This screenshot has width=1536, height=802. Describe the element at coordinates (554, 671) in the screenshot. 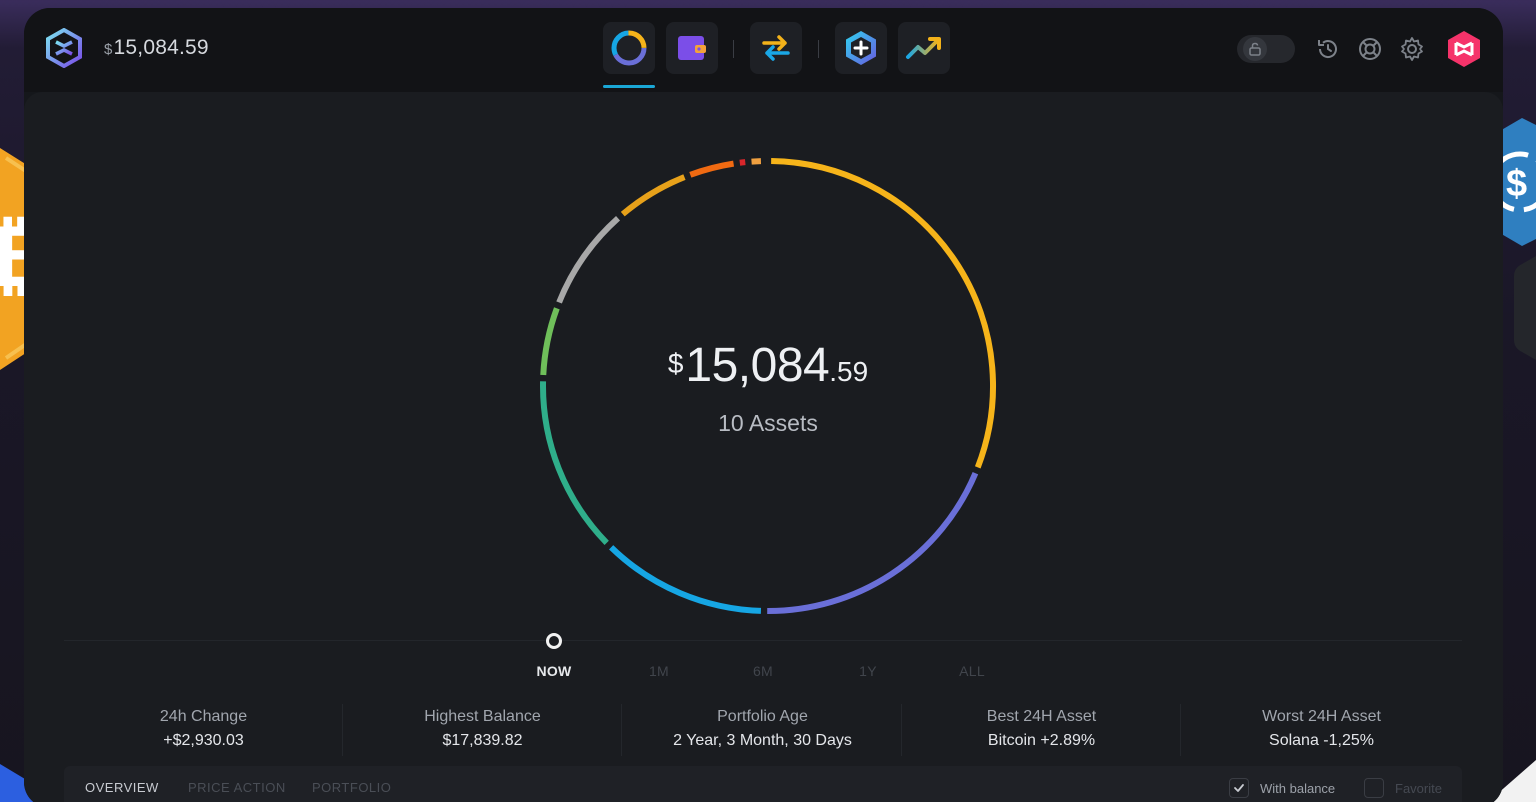

I see `timeline-option-now: NOW` at that location.